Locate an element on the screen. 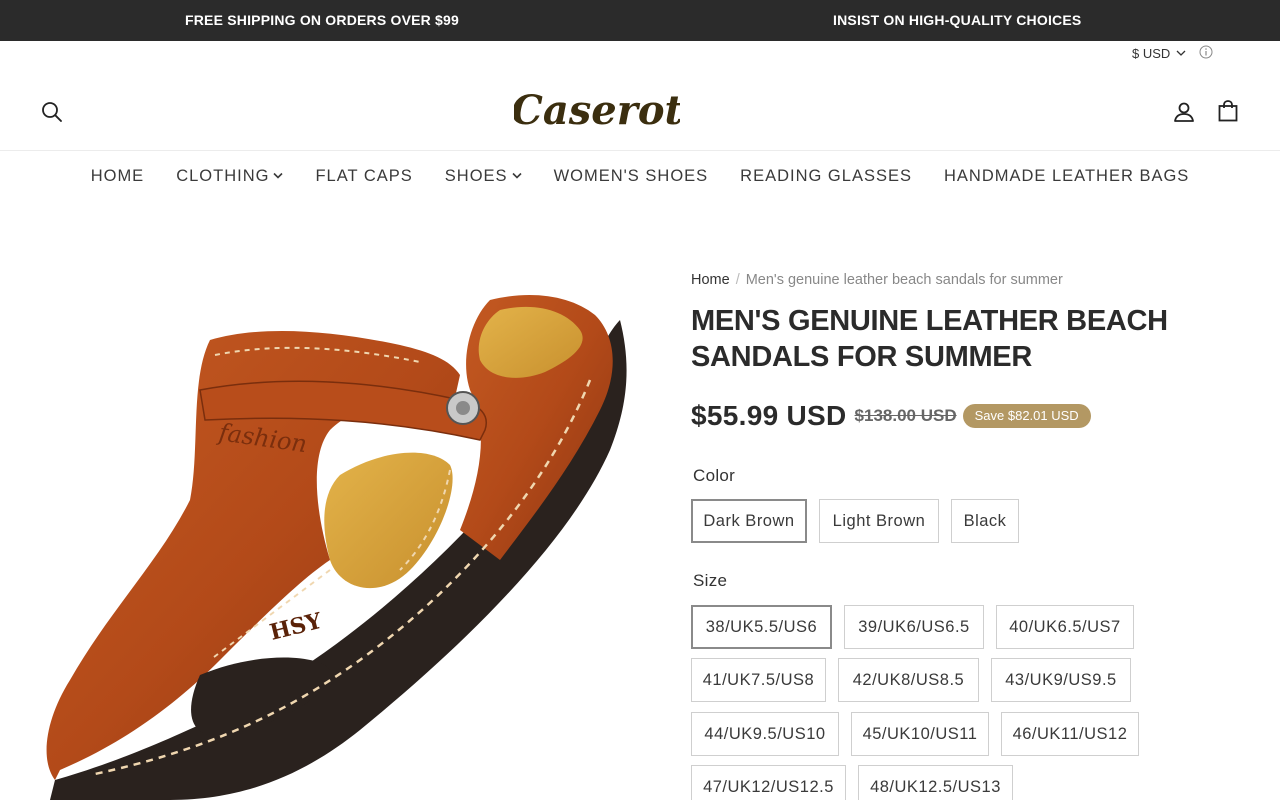 Image resolution: width=1280 pixels, height=800 pixels. nav-flat-caps-label: FLAT CAPS is located at coordinates (364, 175).